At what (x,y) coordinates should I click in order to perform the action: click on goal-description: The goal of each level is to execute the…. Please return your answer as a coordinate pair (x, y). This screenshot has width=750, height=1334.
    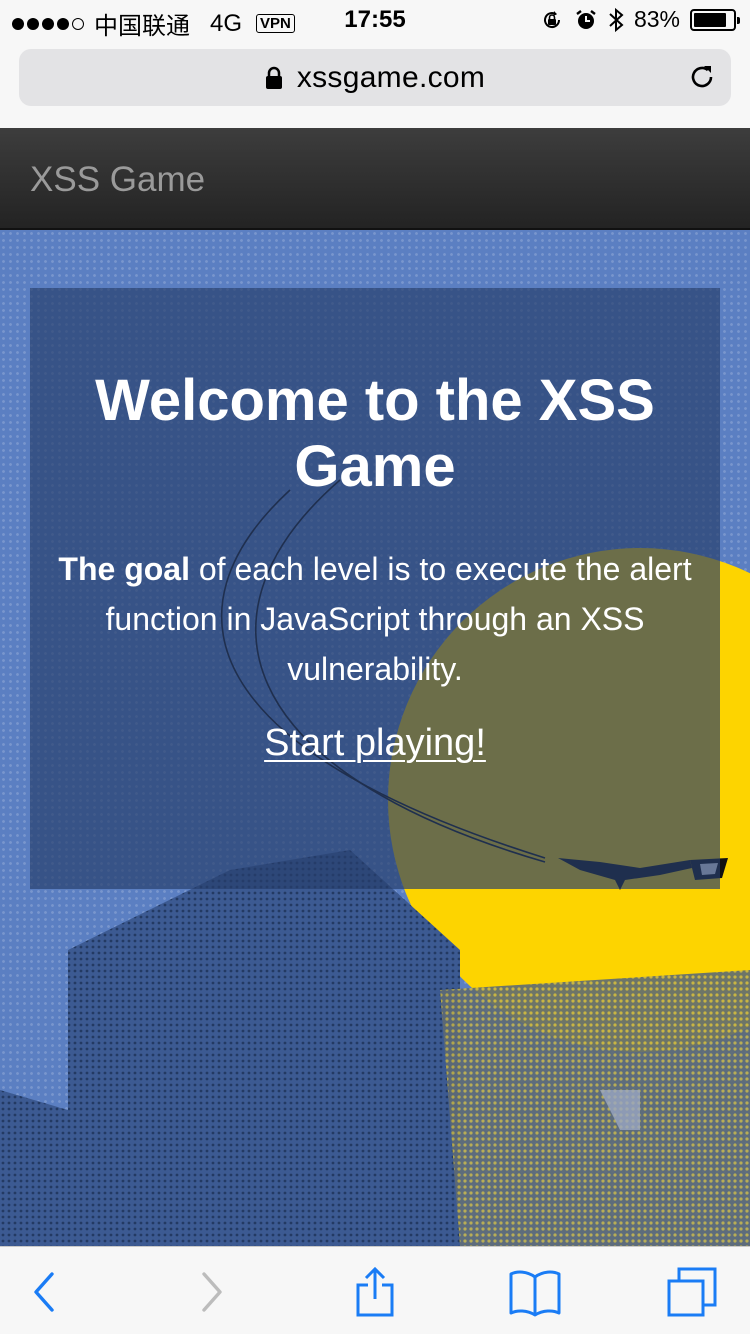
    Looking at the image, I should click on (375, 619).